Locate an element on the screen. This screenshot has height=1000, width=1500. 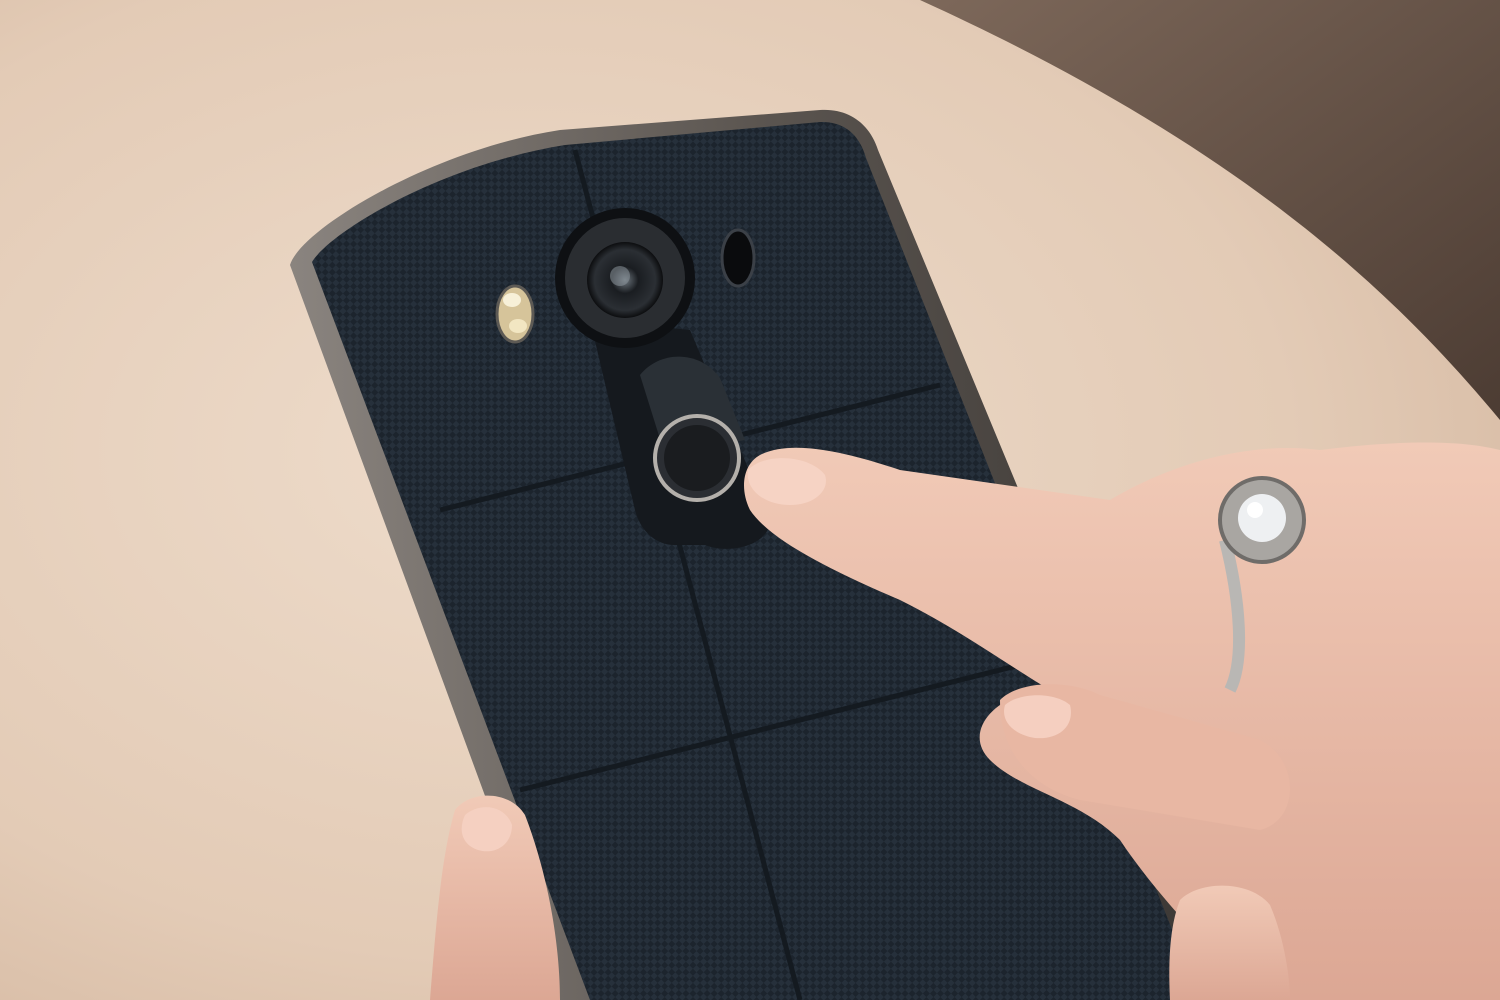
laser-sensor is located at coordinates (738, 258).